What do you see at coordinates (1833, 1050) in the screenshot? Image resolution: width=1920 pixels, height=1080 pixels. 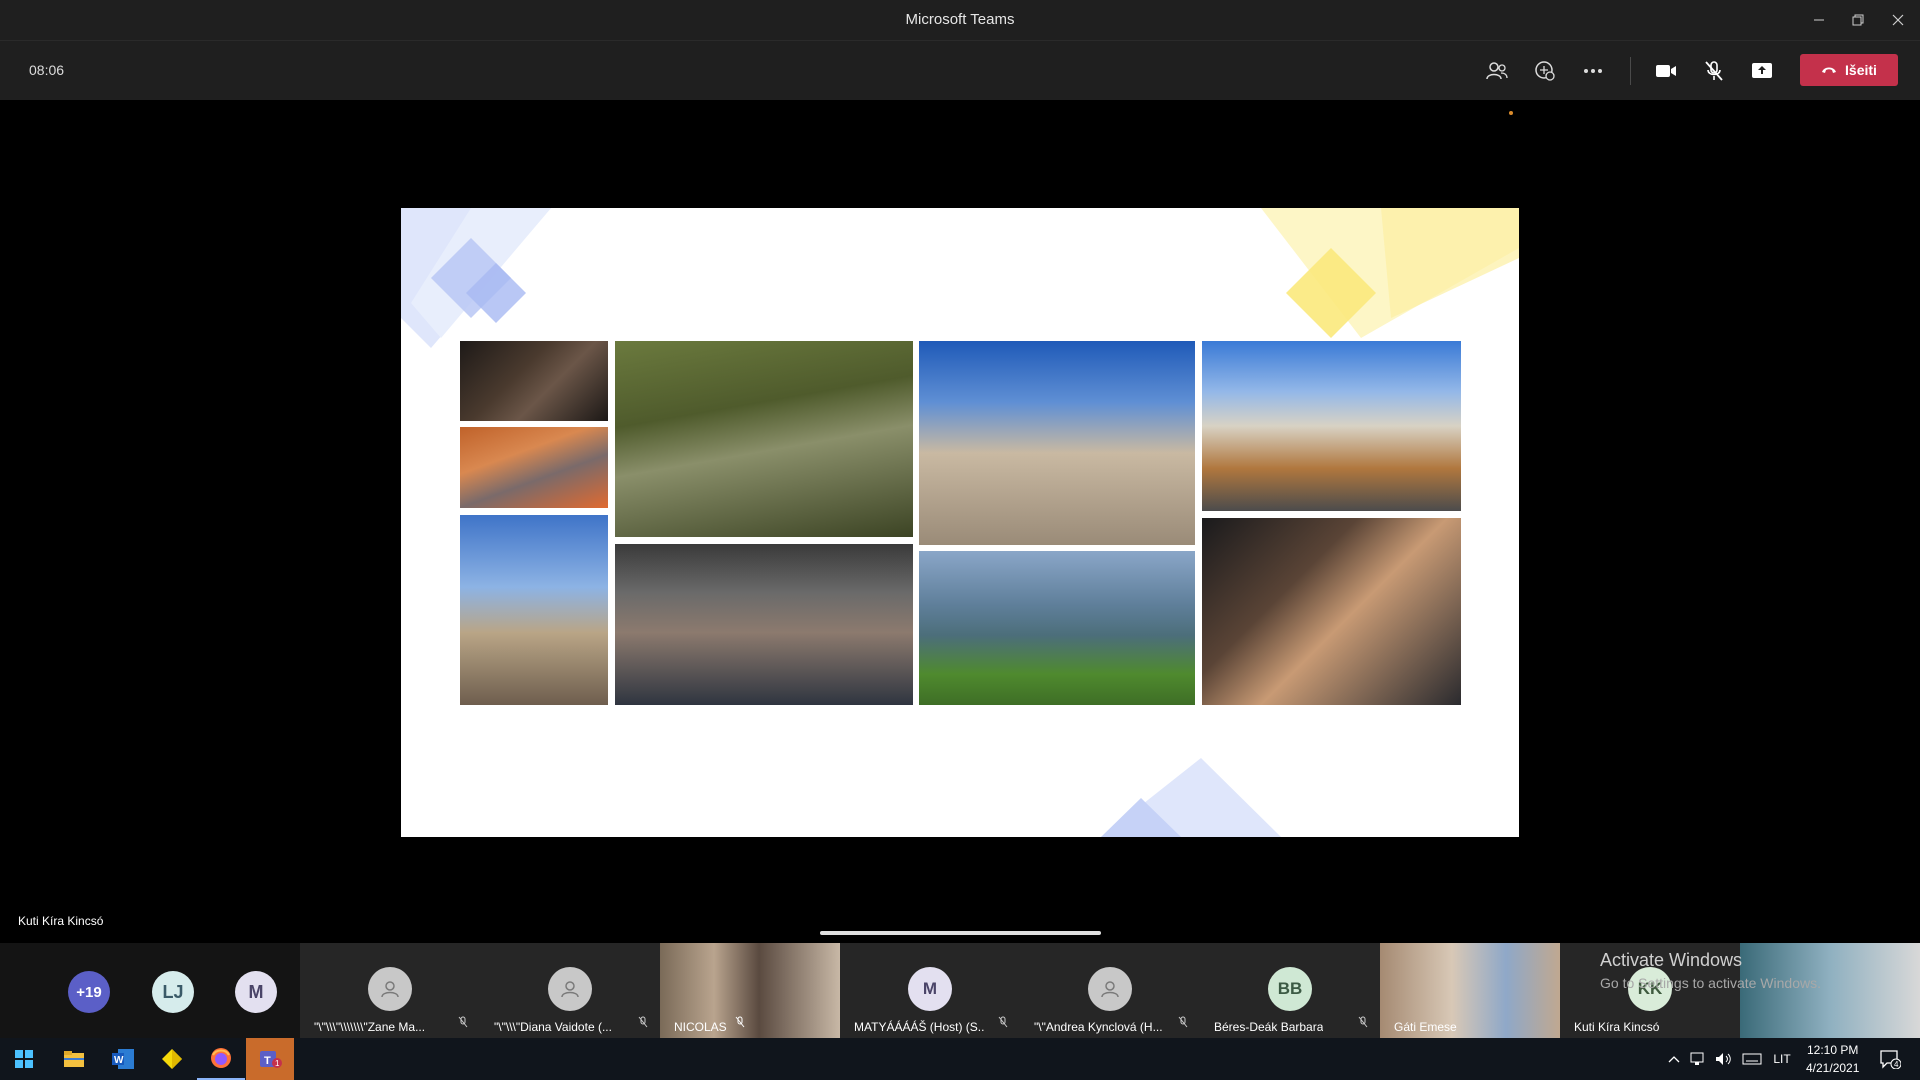 I see `clock-time: 12:10 PM` at bounding box center [1833, 1050].